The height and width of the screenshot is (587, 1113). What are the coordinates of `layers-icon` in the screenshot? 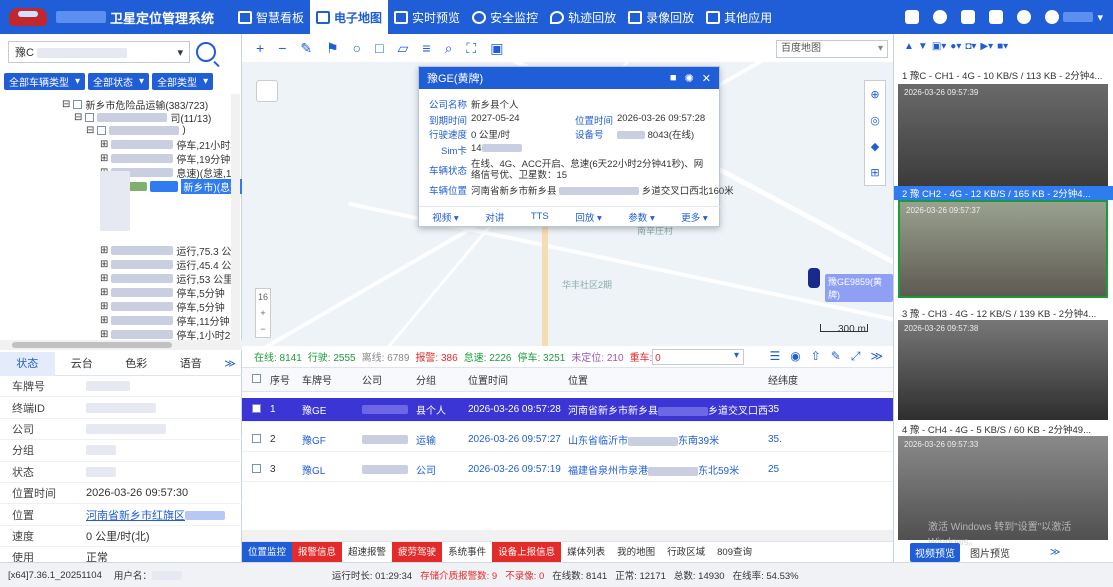 It's located at (267, 91).